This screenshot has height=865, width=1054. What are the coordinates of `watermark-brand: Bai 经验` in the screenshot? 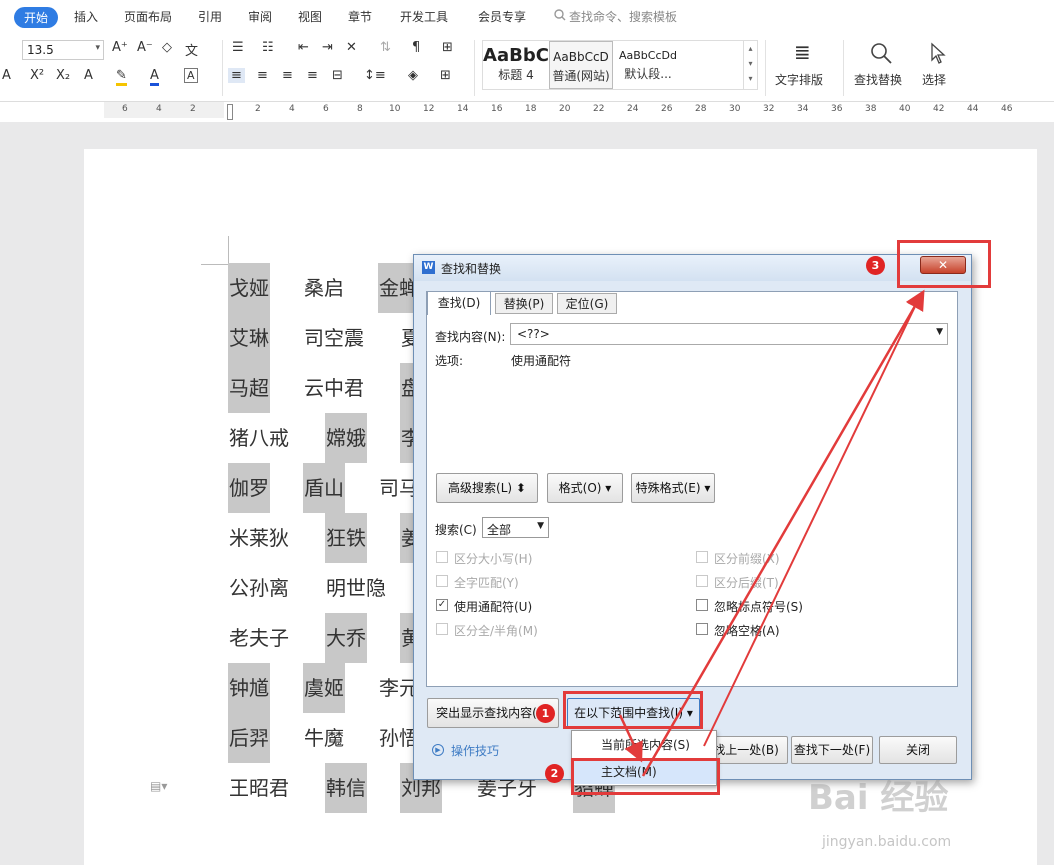 It's located at (878, 798).